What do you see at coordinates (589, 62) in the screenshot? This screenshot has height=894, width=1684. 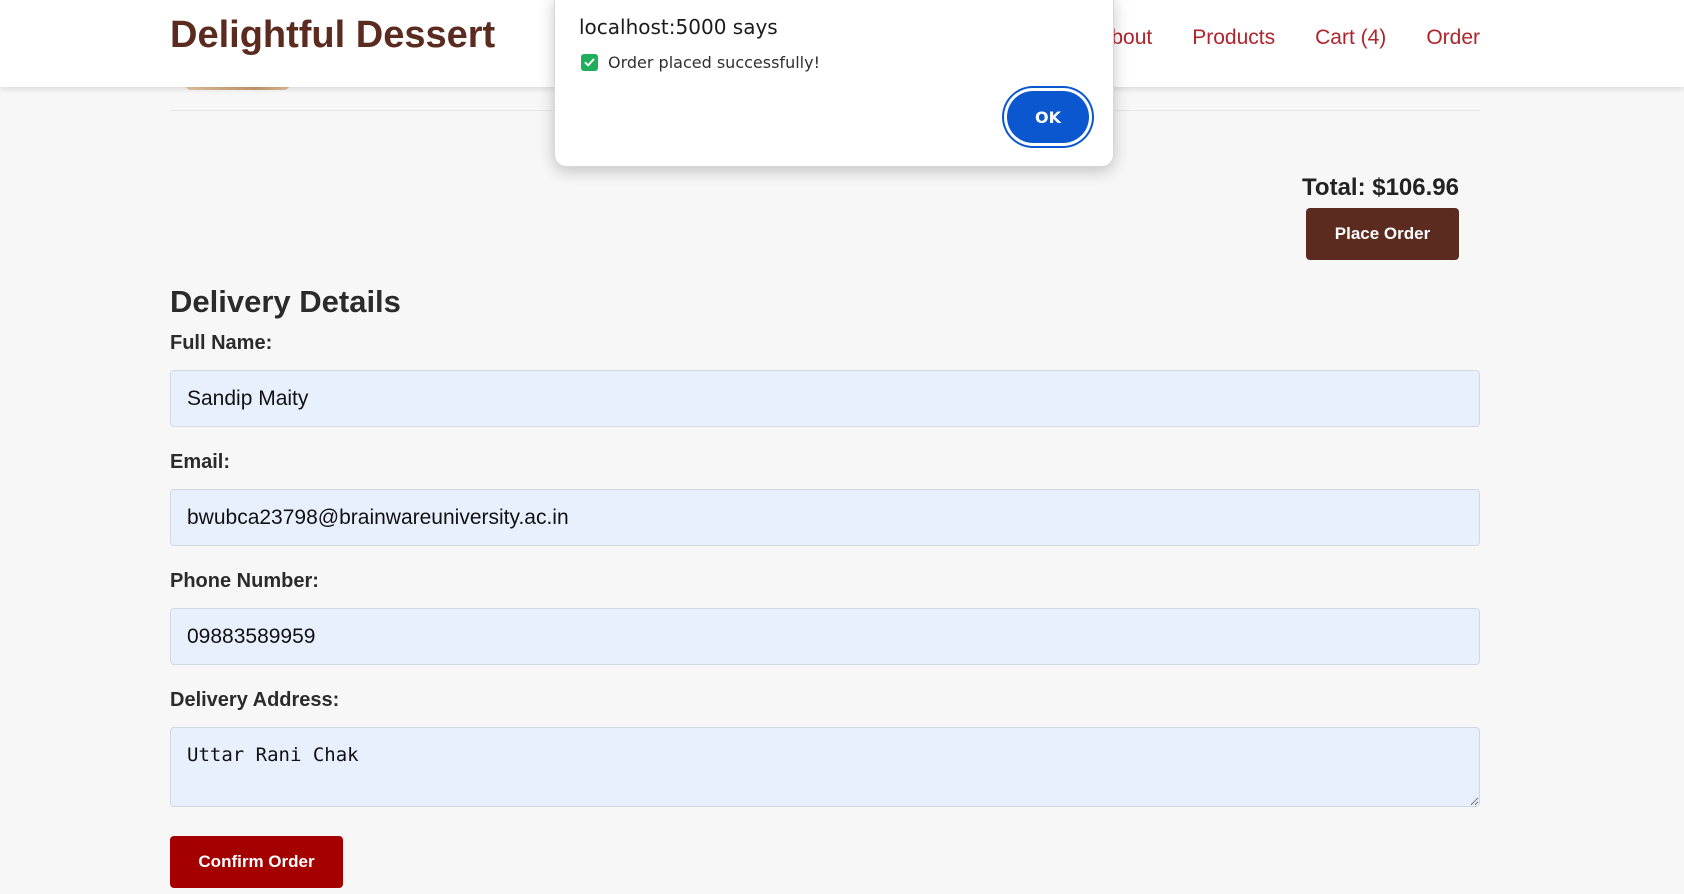 I see `check-square-icon` at bounding box center [589, 62].